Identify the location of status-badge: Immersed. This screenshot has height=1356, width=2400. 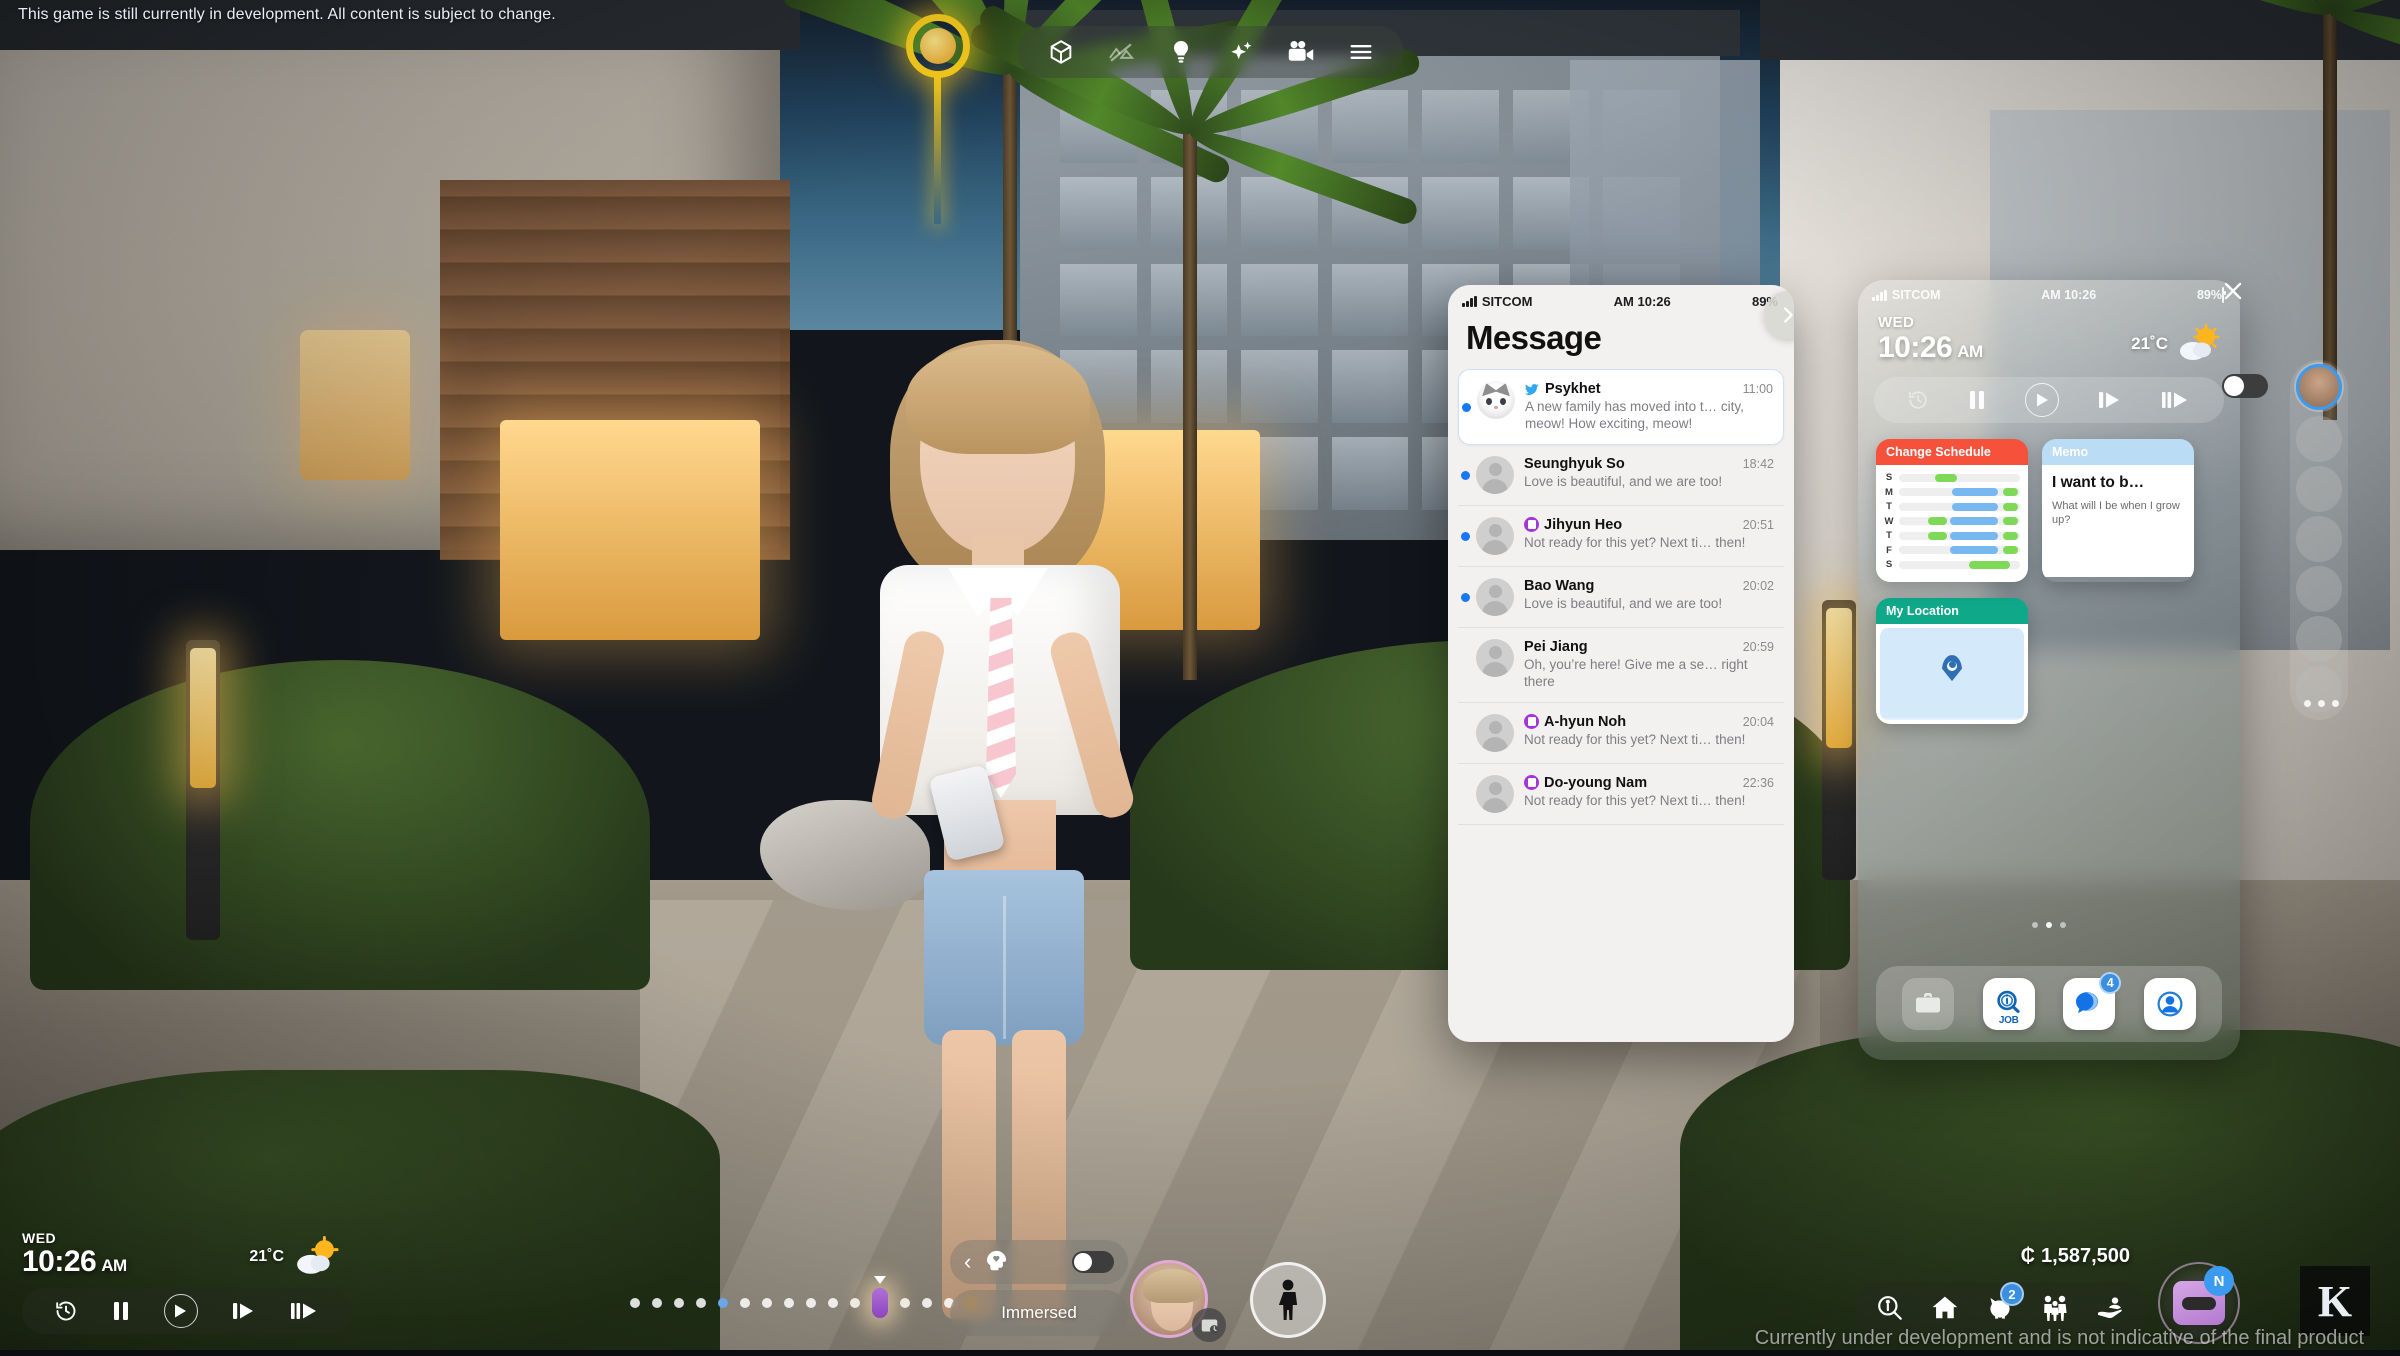
(1039, 1313).